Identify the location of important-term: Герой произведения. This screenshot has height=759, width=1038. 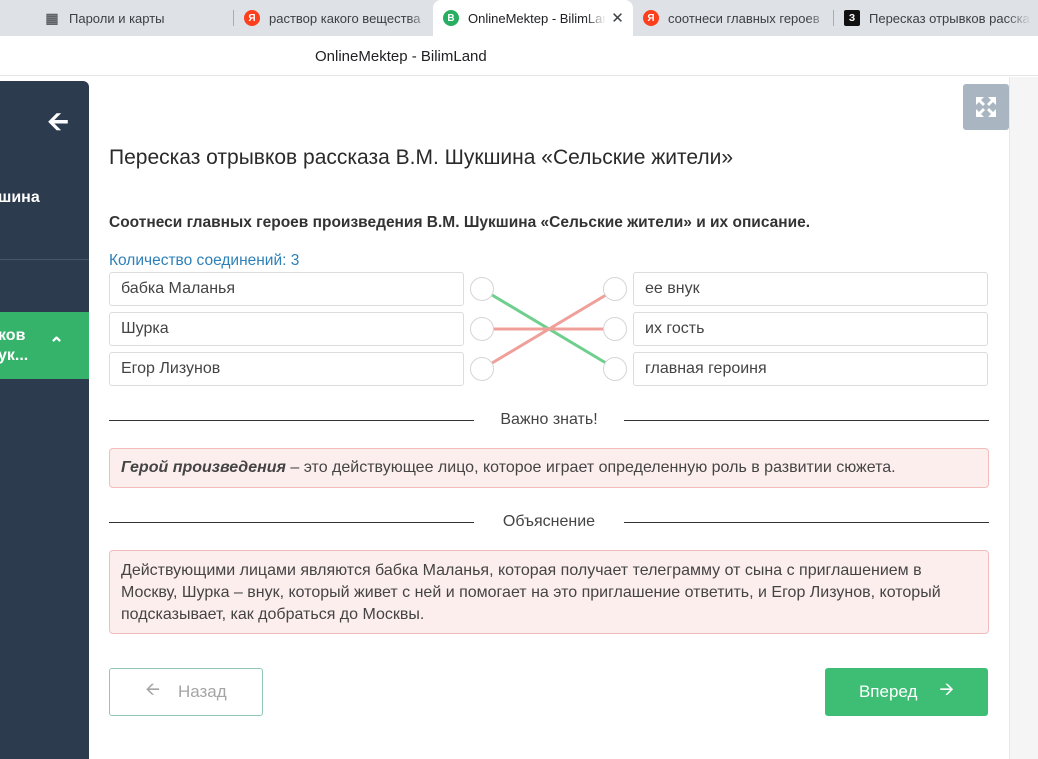
(203, 467).